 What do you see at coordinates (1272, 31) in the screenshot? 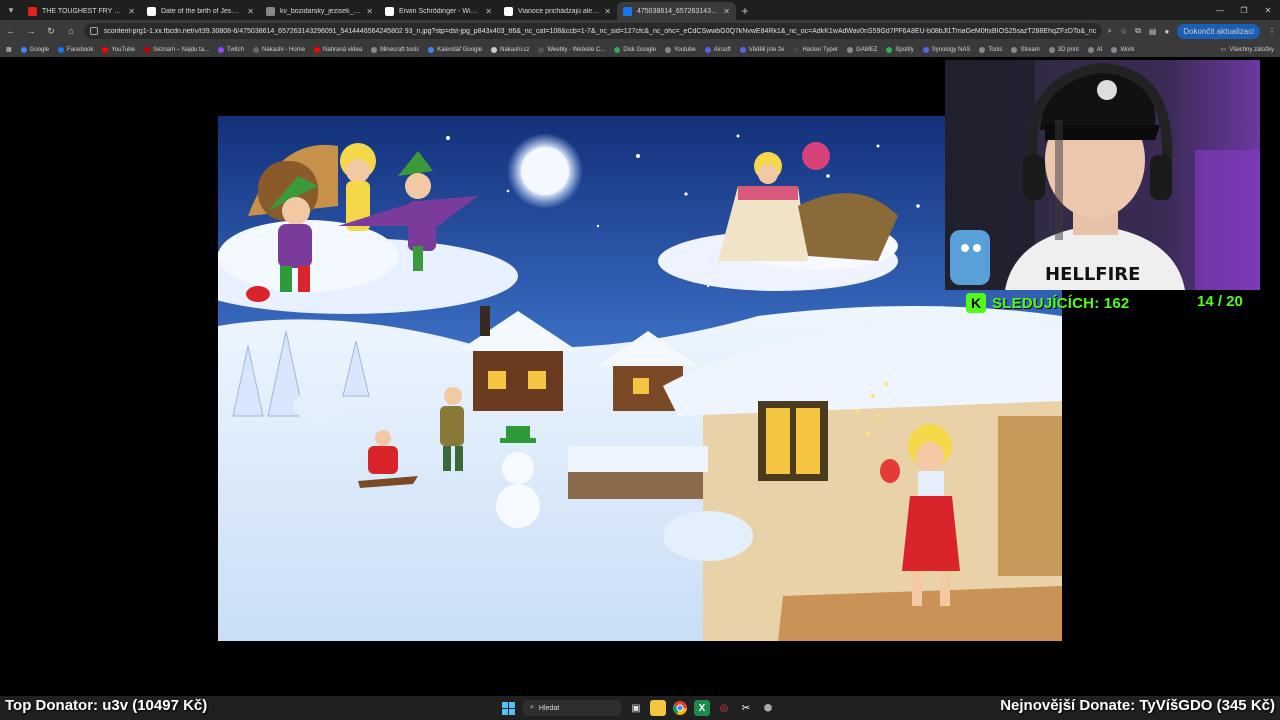
I see `menu-icon: ⋮` at bounding box center [1272, 31].